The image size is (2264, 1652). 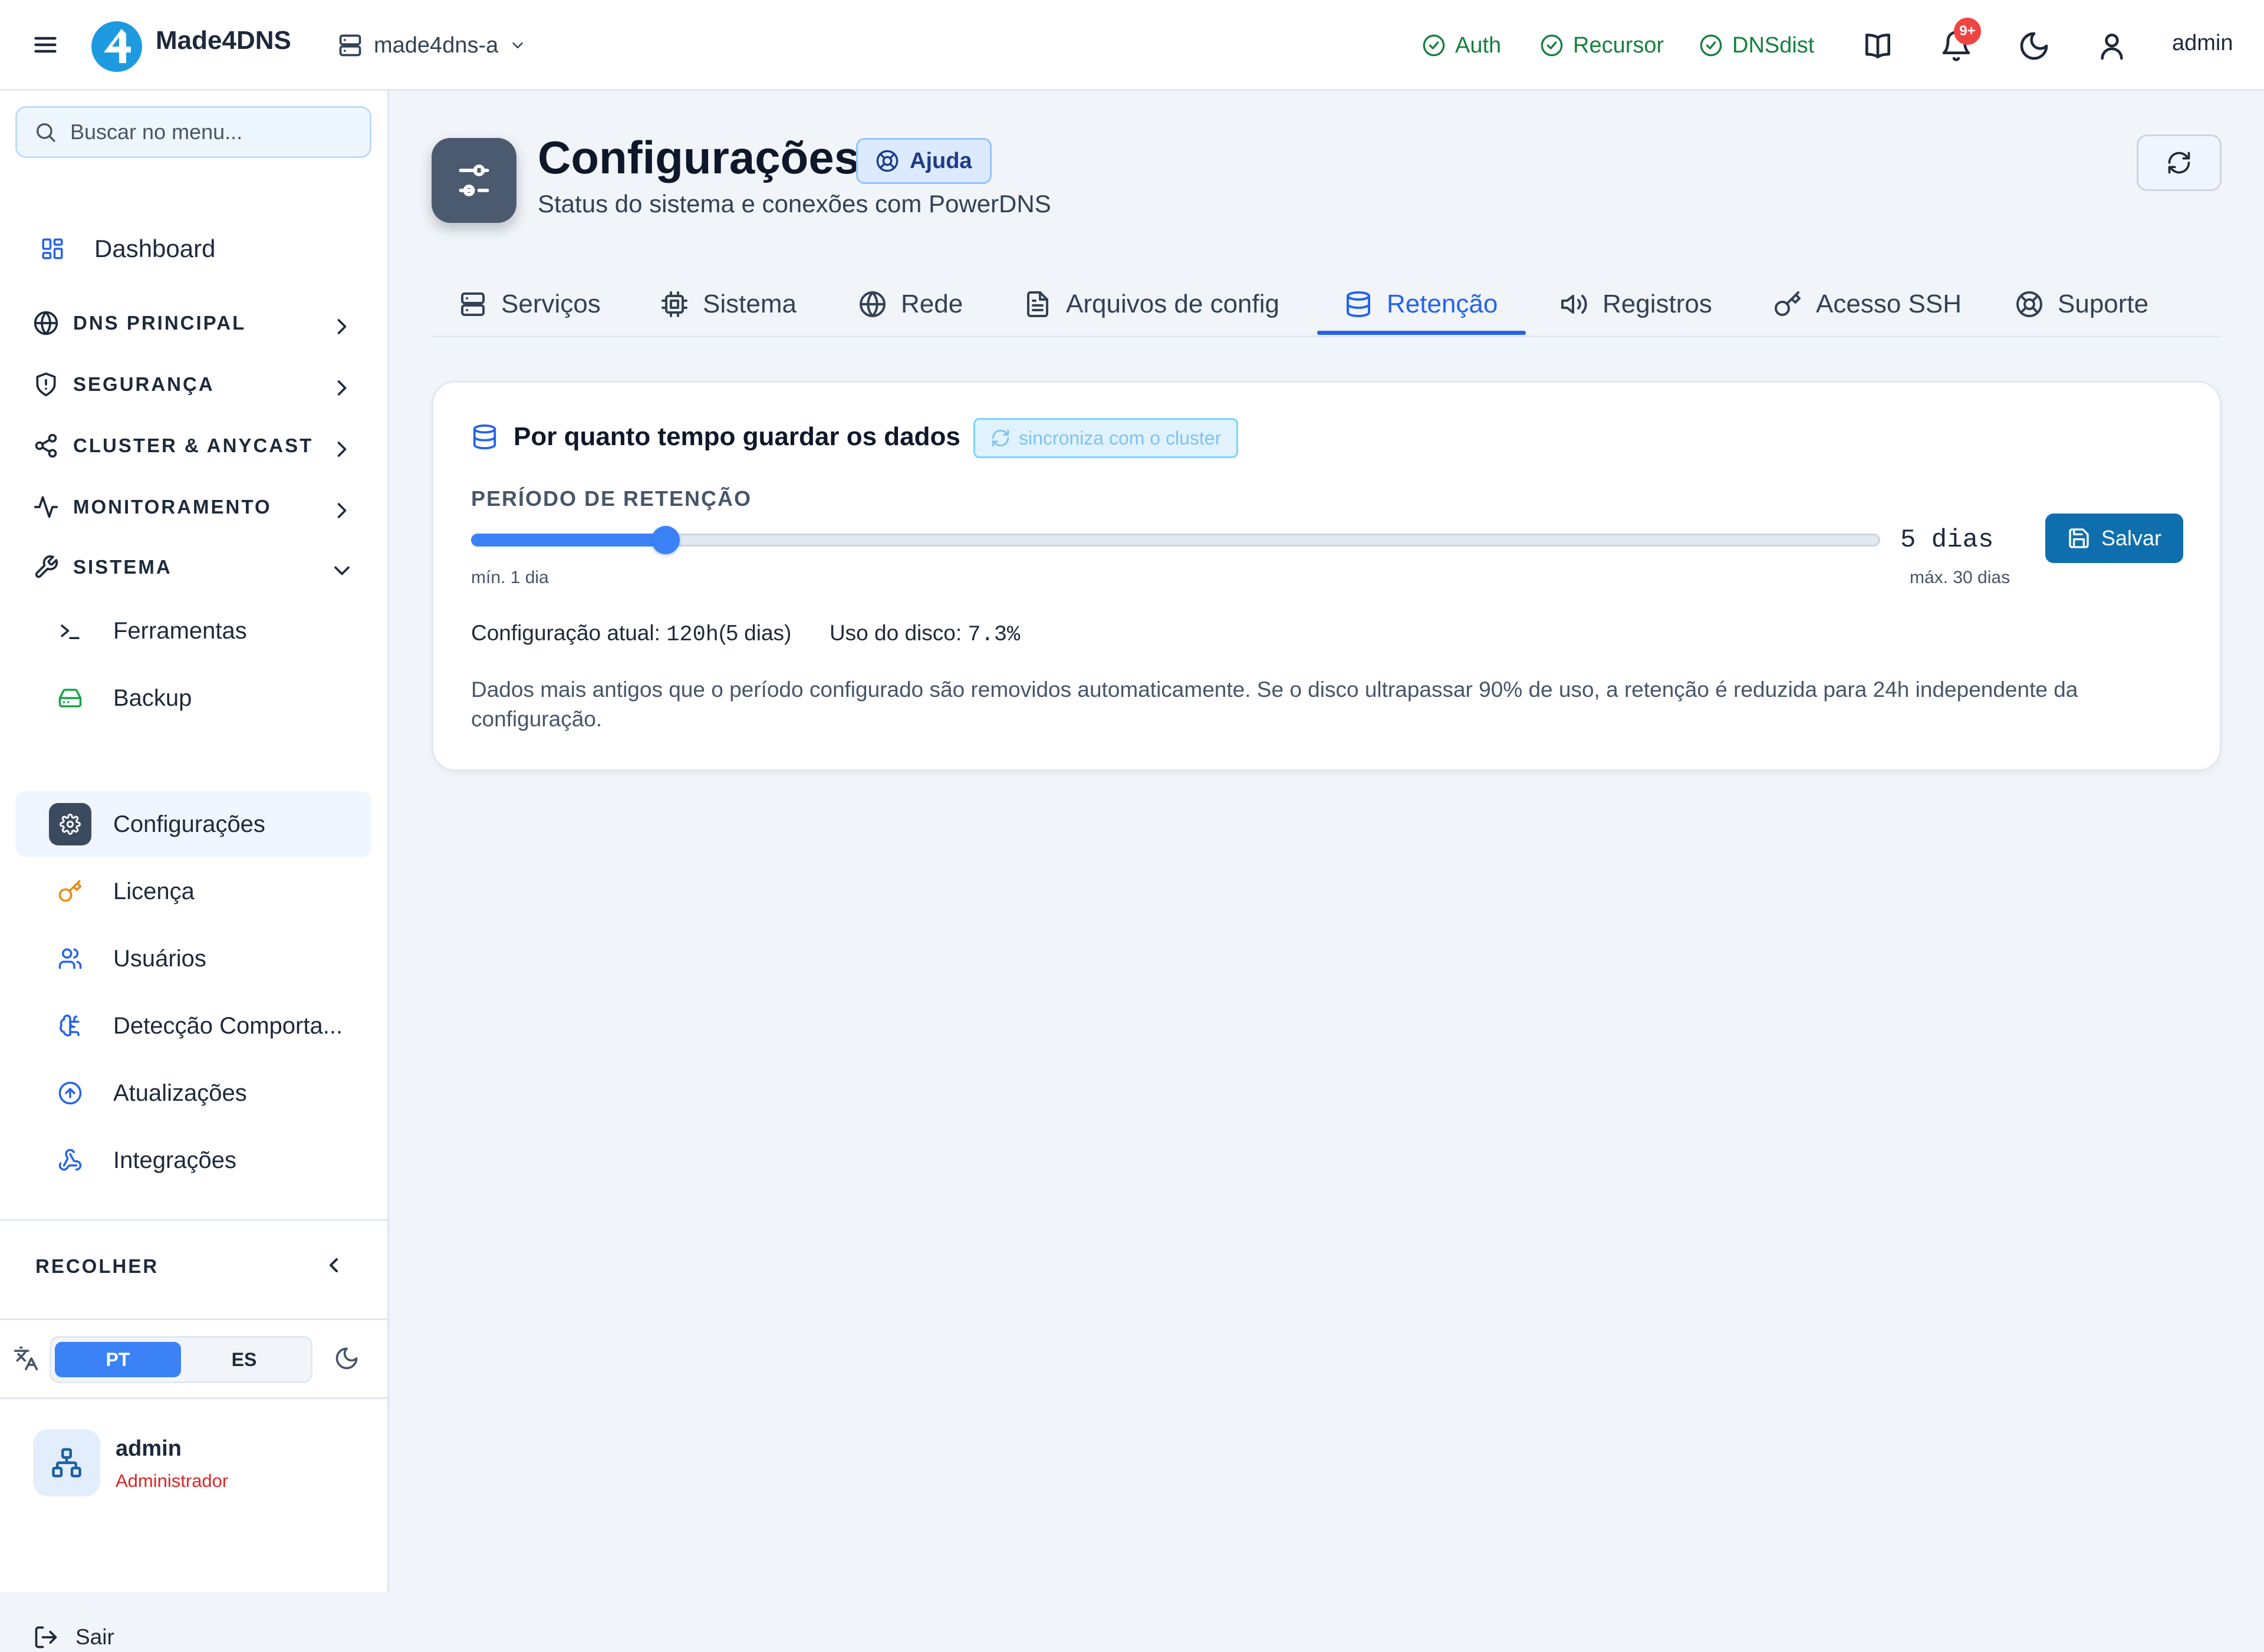 I want to click on save-icon, so click(x=2079, y=538).